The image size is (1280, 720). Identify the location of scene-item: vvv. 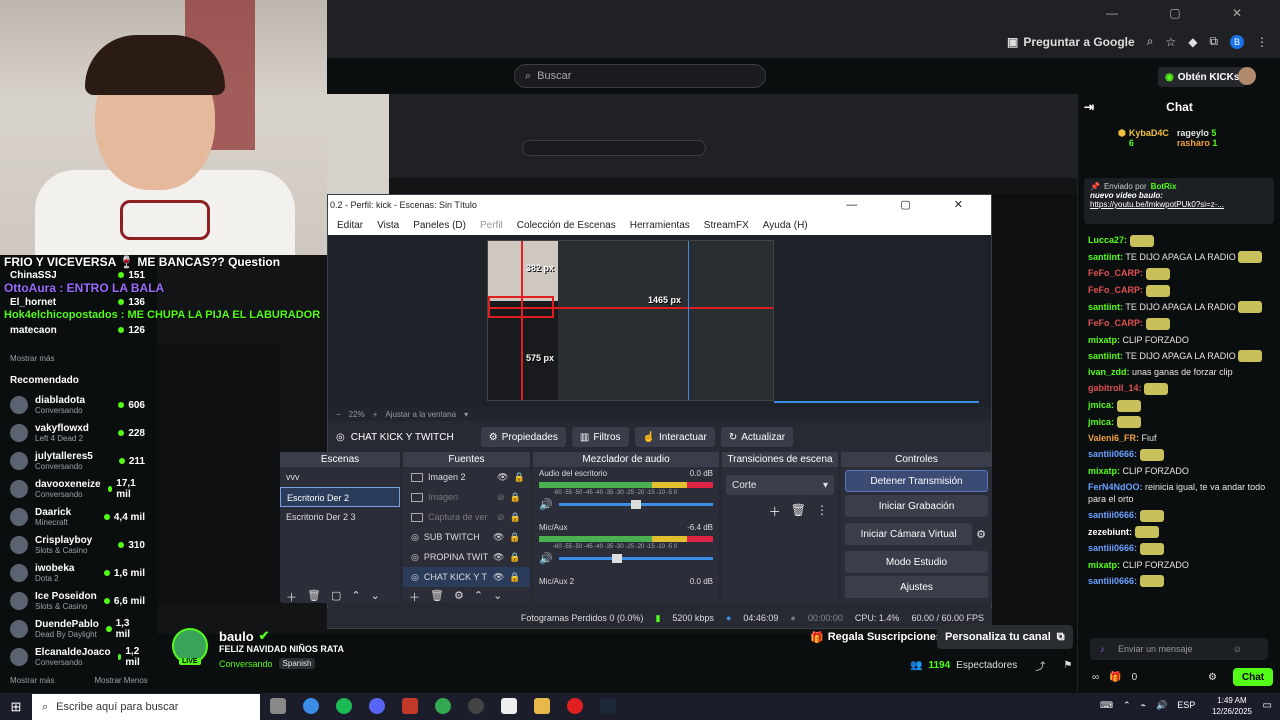
(340, 477).